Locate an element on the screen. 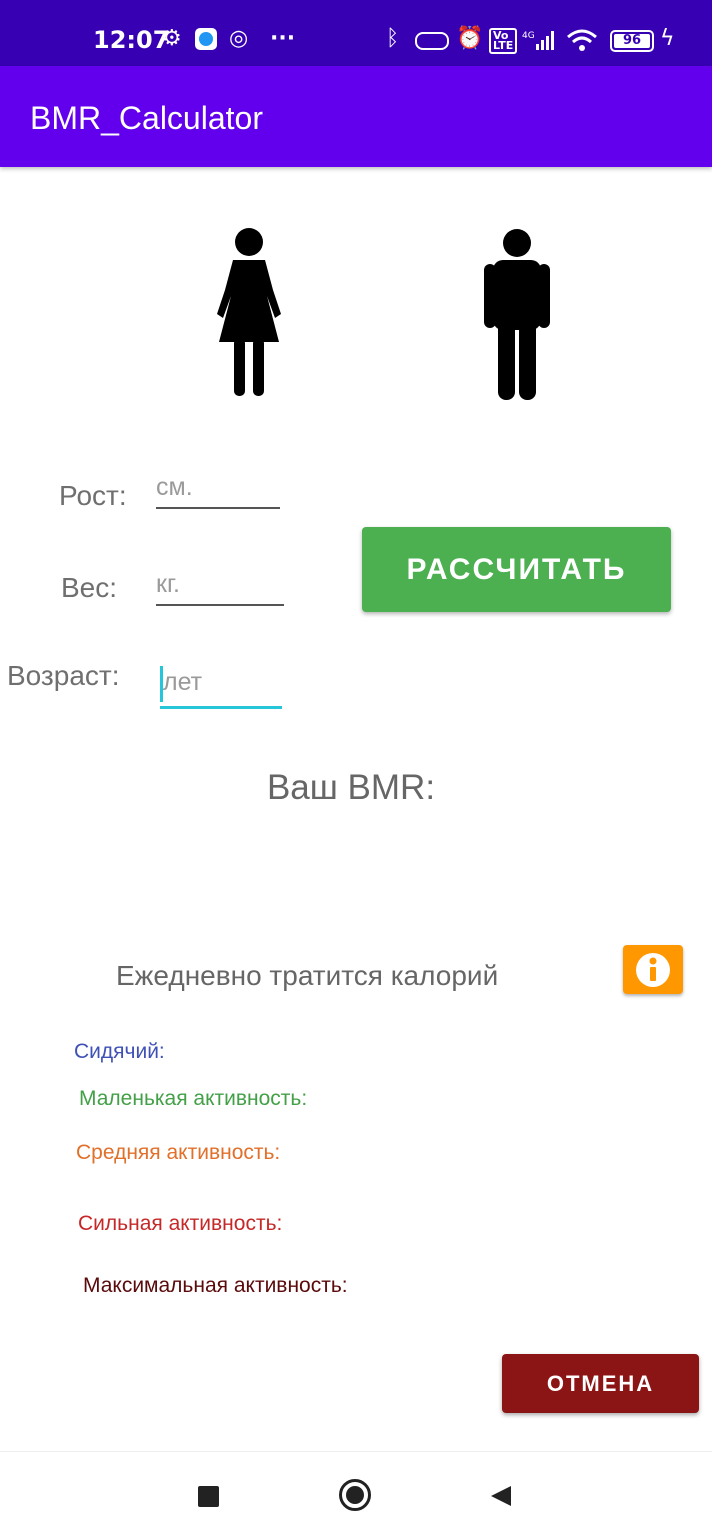  recents-button is located at coordinates (208, 1496).